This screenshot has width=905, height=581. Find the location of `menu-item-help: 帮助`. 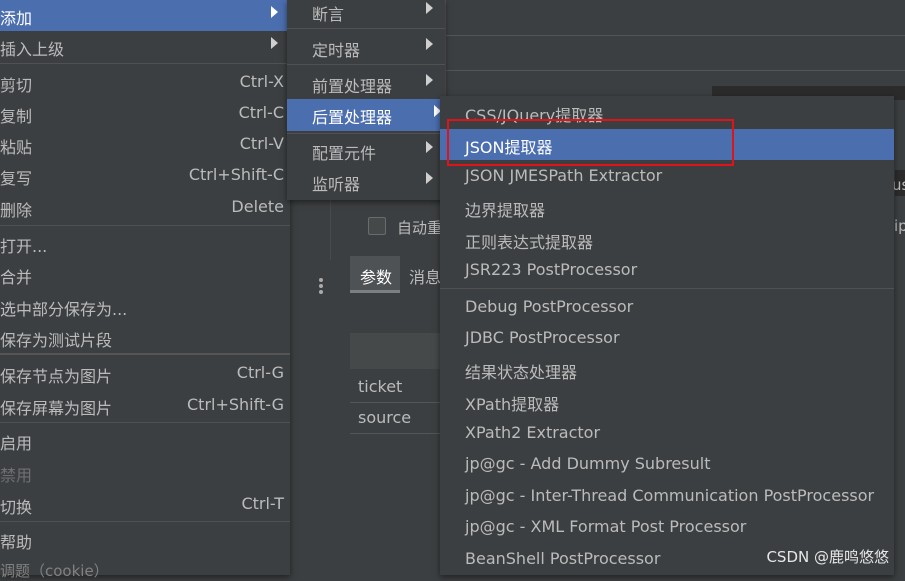

menu-item-help: 帮助 is located at coordinates (145, 539).